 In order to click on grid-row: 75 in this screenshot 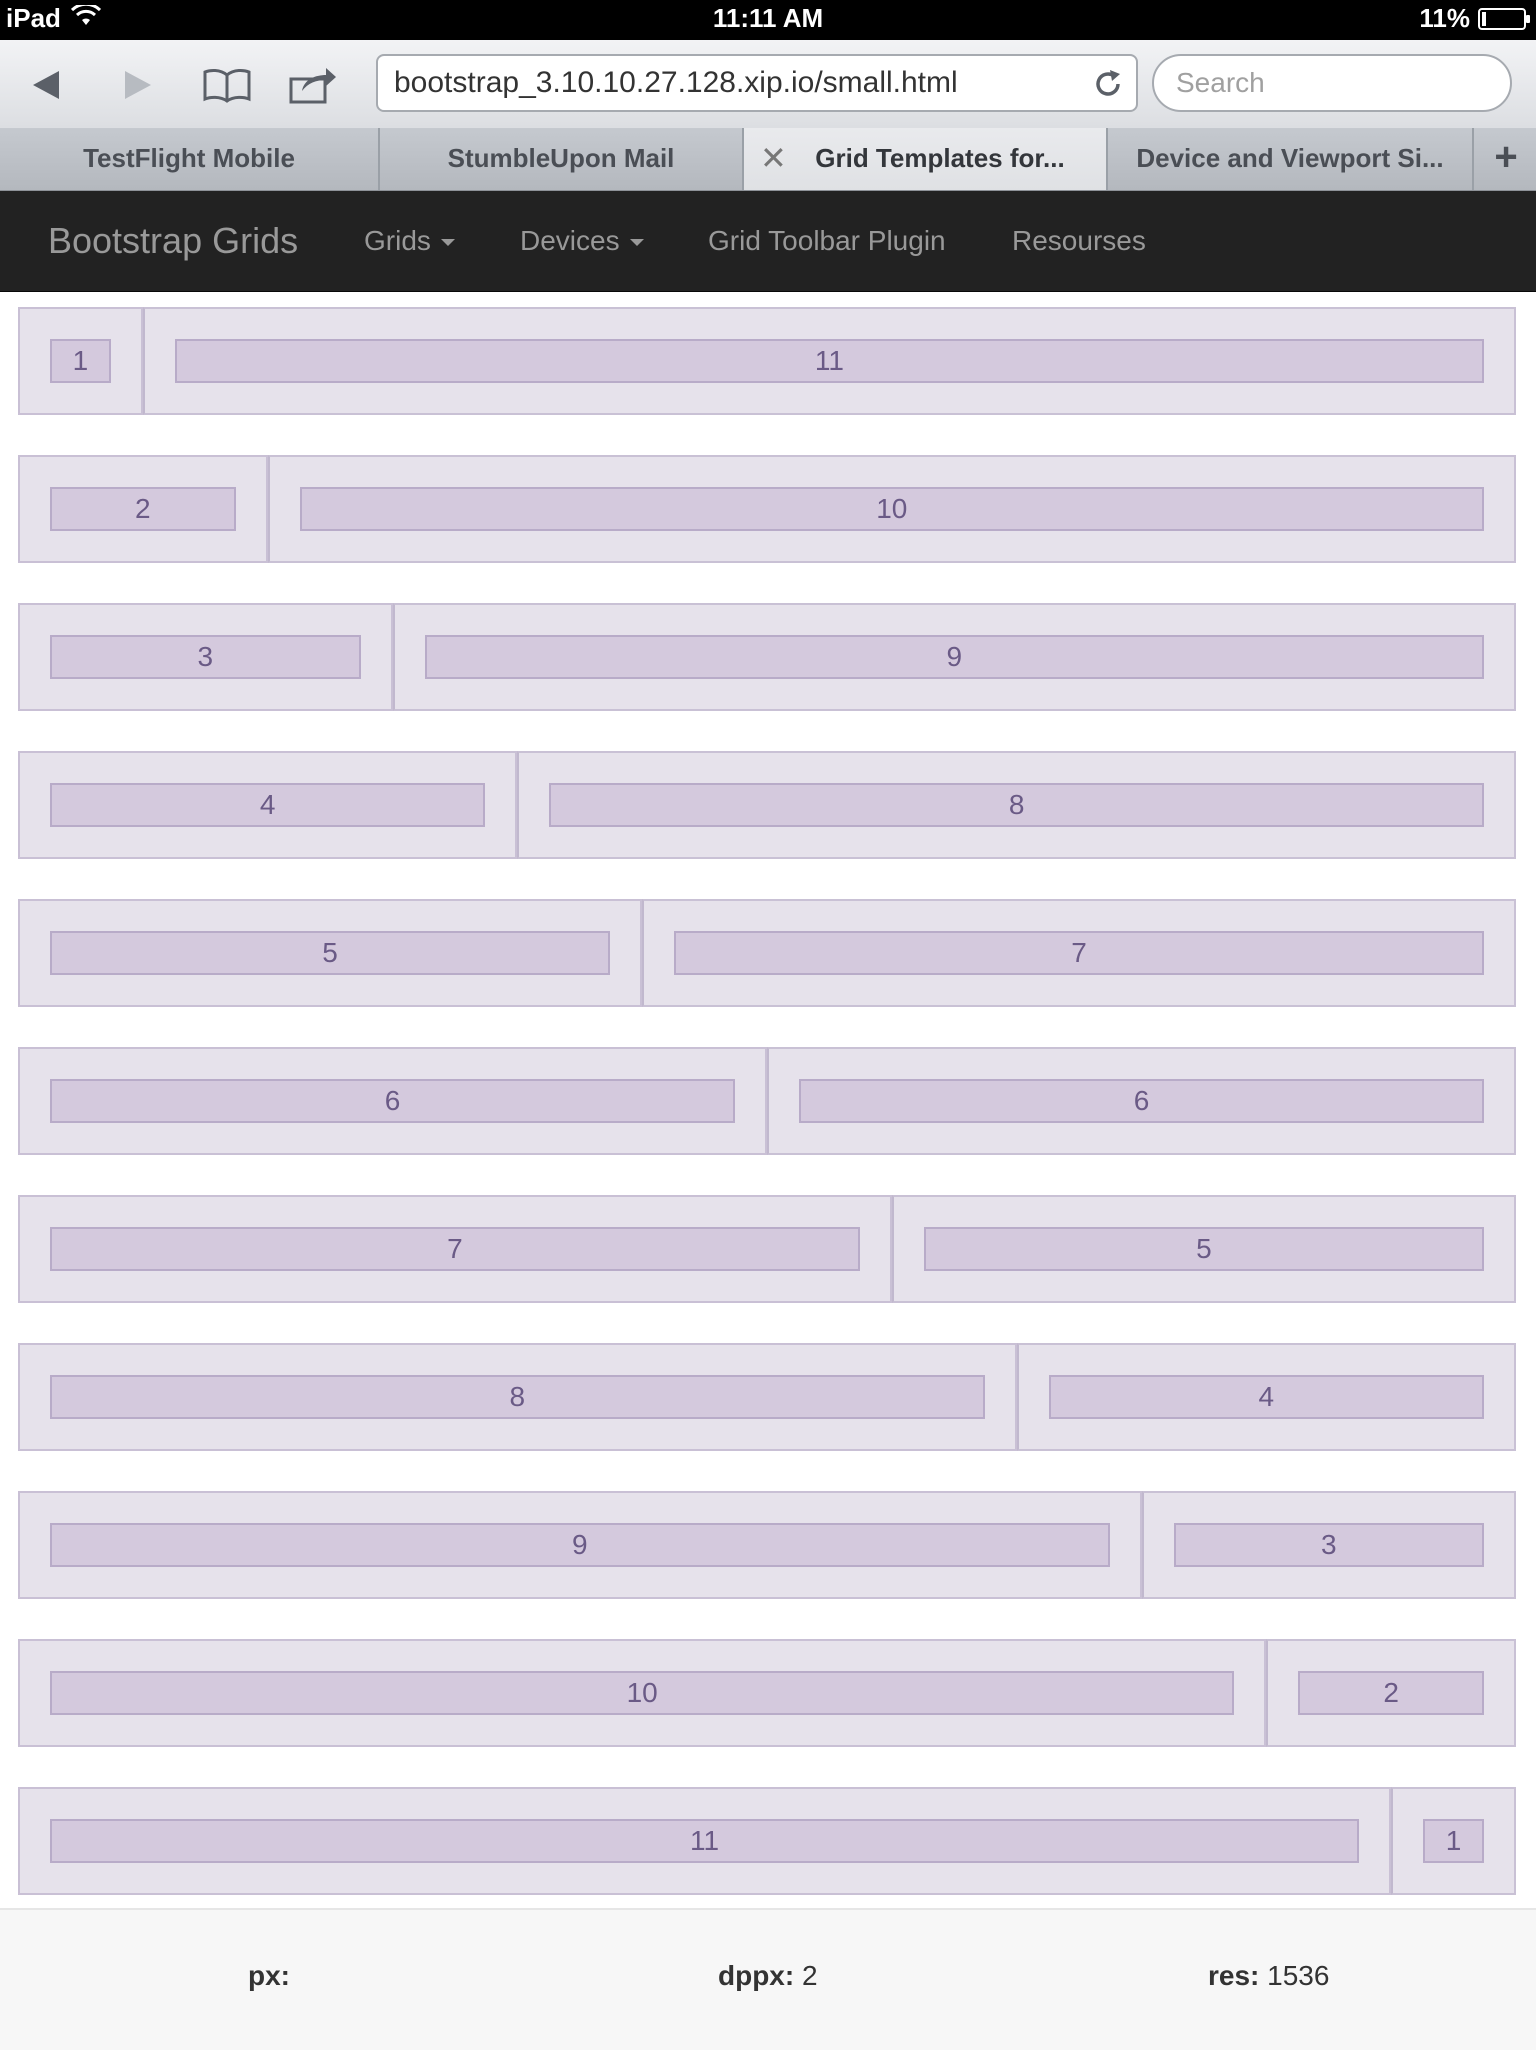, I will do `click(767, 1249)`.